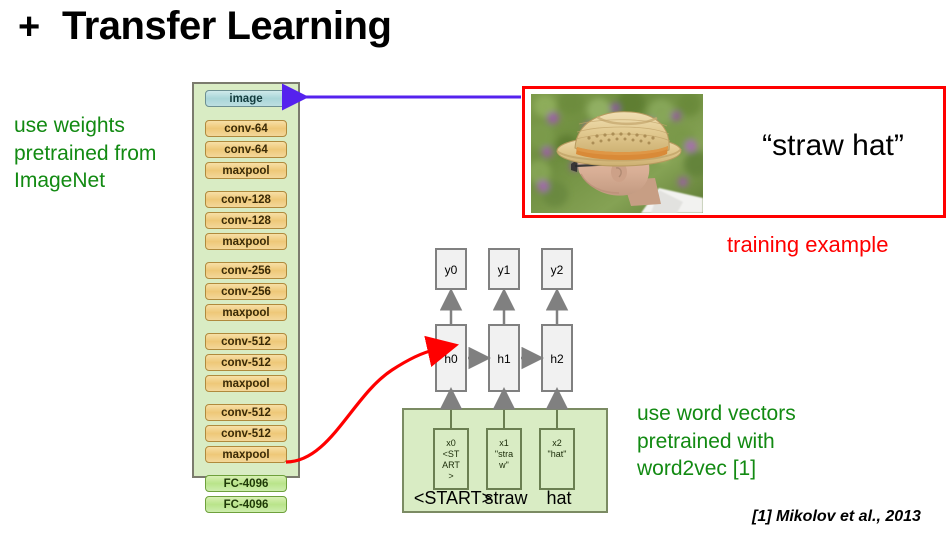  Describe the element at coordinates (451, 476) in the screenshot. I see `rnn-input-line: >` at that location.